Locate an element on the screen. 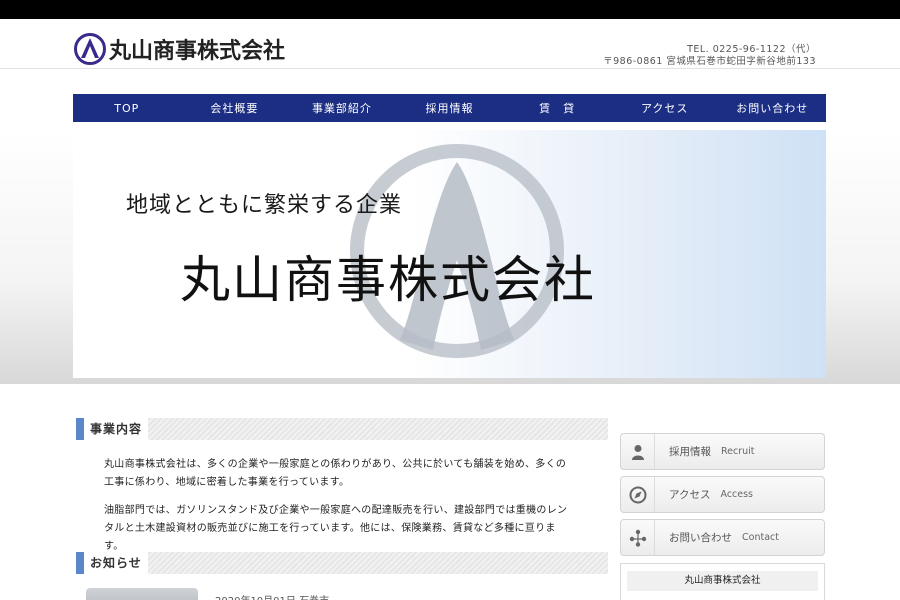 The width and height of the screenshot is (900, 600). sidebar-access-label: アクセス is located at coordinates (690, 495).